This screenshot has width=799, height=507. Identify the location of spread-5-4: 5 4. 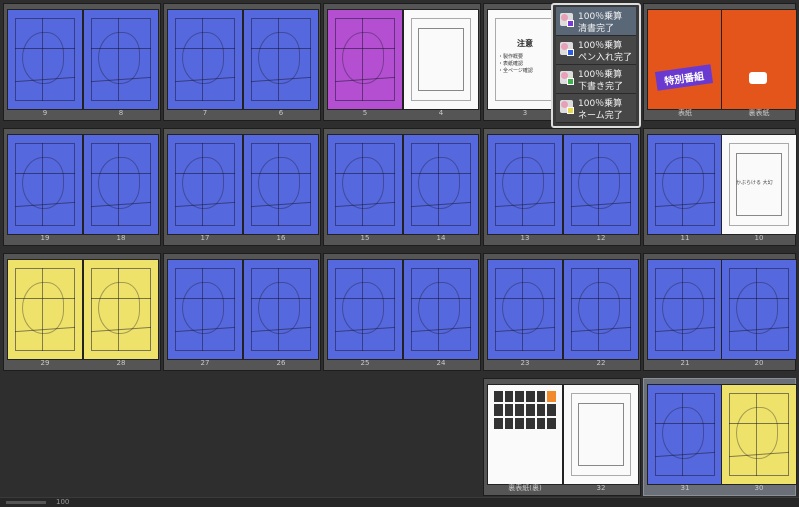
(402, 62).